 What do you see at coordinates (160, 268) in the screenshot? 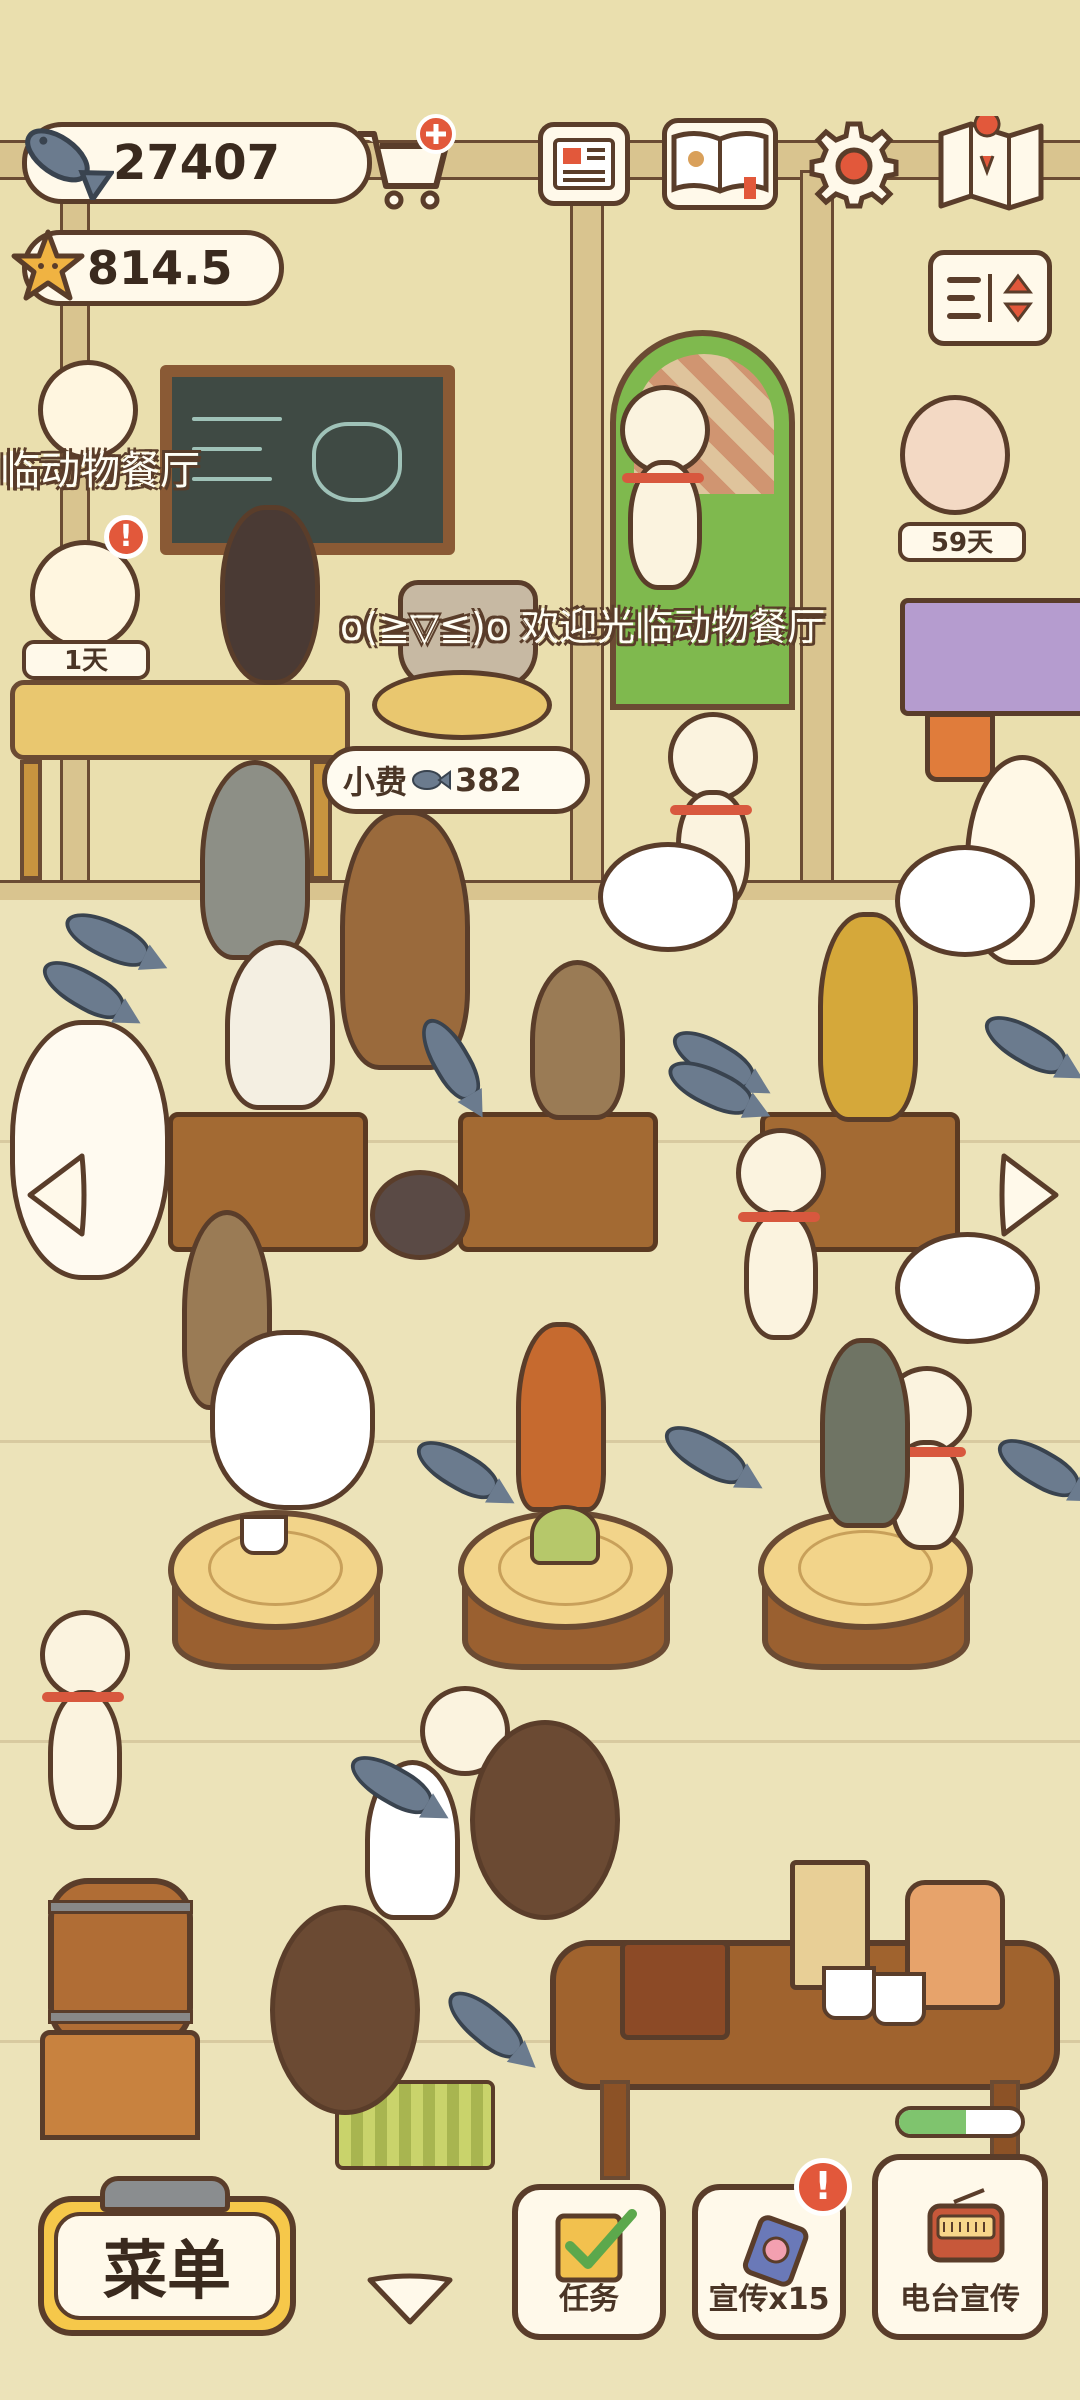
I see `star-rating-value: 814.5` at bounding box center [160, 268].